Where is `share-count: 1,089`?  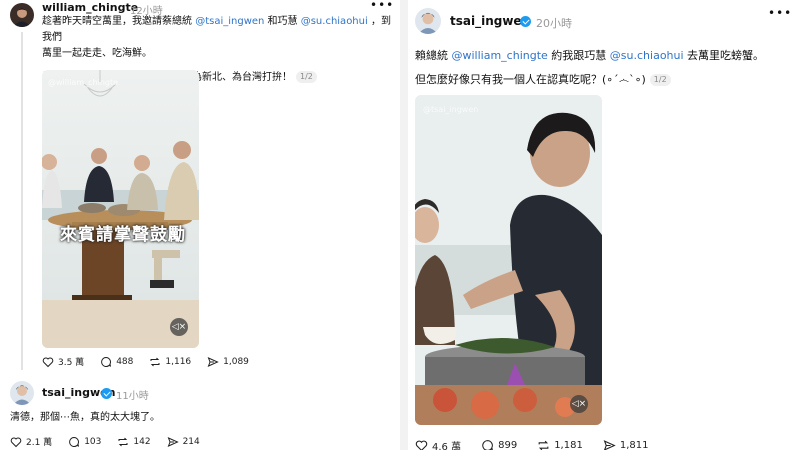
share-count: 1,089 is located at coordinates (236, 361).